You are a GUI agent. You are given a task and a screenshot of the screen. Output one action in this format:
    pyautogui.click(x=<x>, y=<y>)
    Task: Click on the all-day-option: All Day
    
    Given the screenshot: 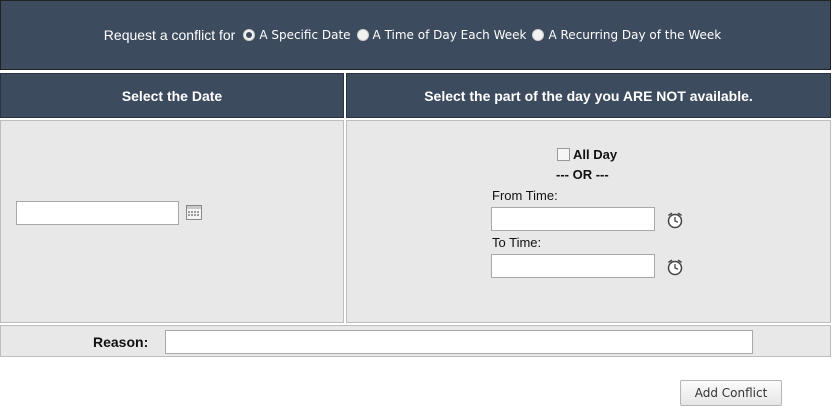 What is the action you would take?
    pyautogui.click(x=587, y=154)
    